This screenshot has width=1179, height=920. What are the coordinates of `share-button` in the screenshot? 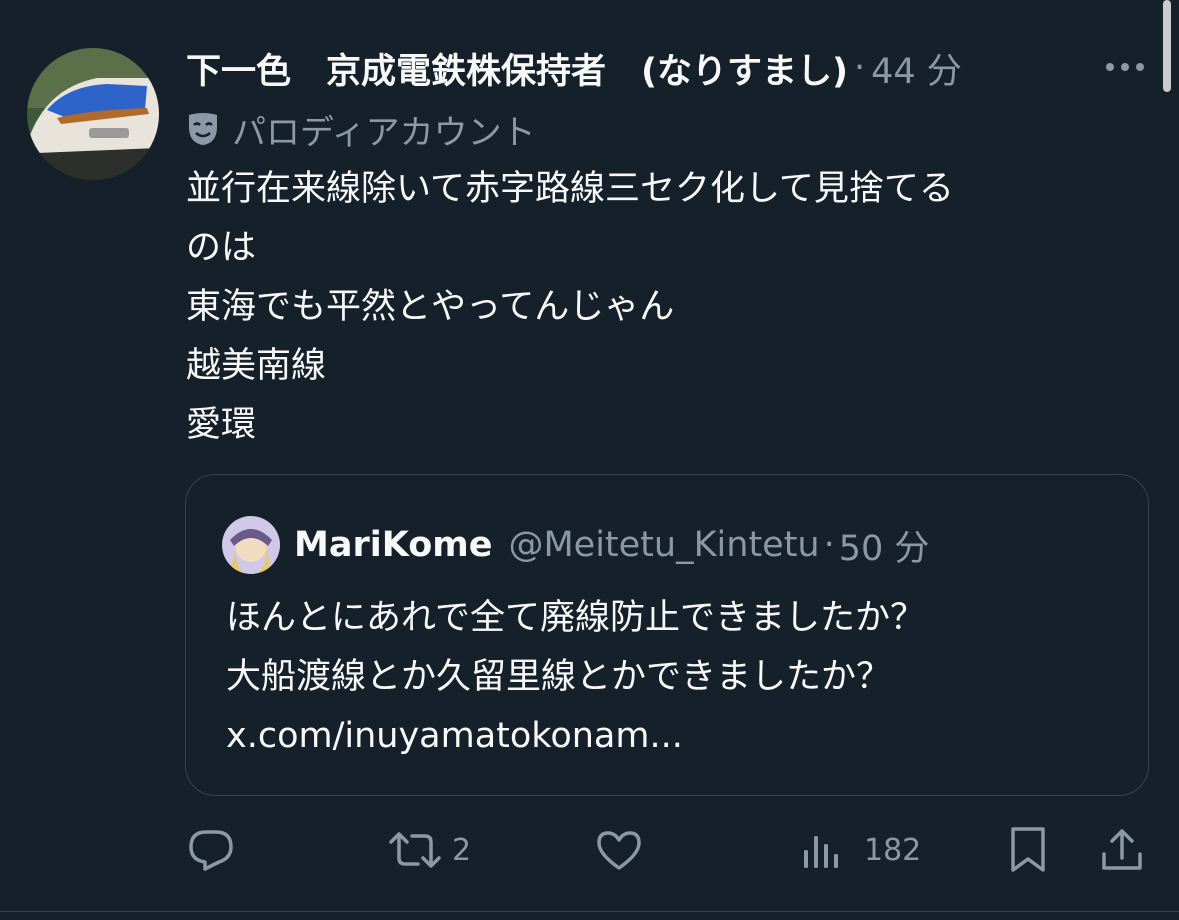 It's located at (1122, 850).